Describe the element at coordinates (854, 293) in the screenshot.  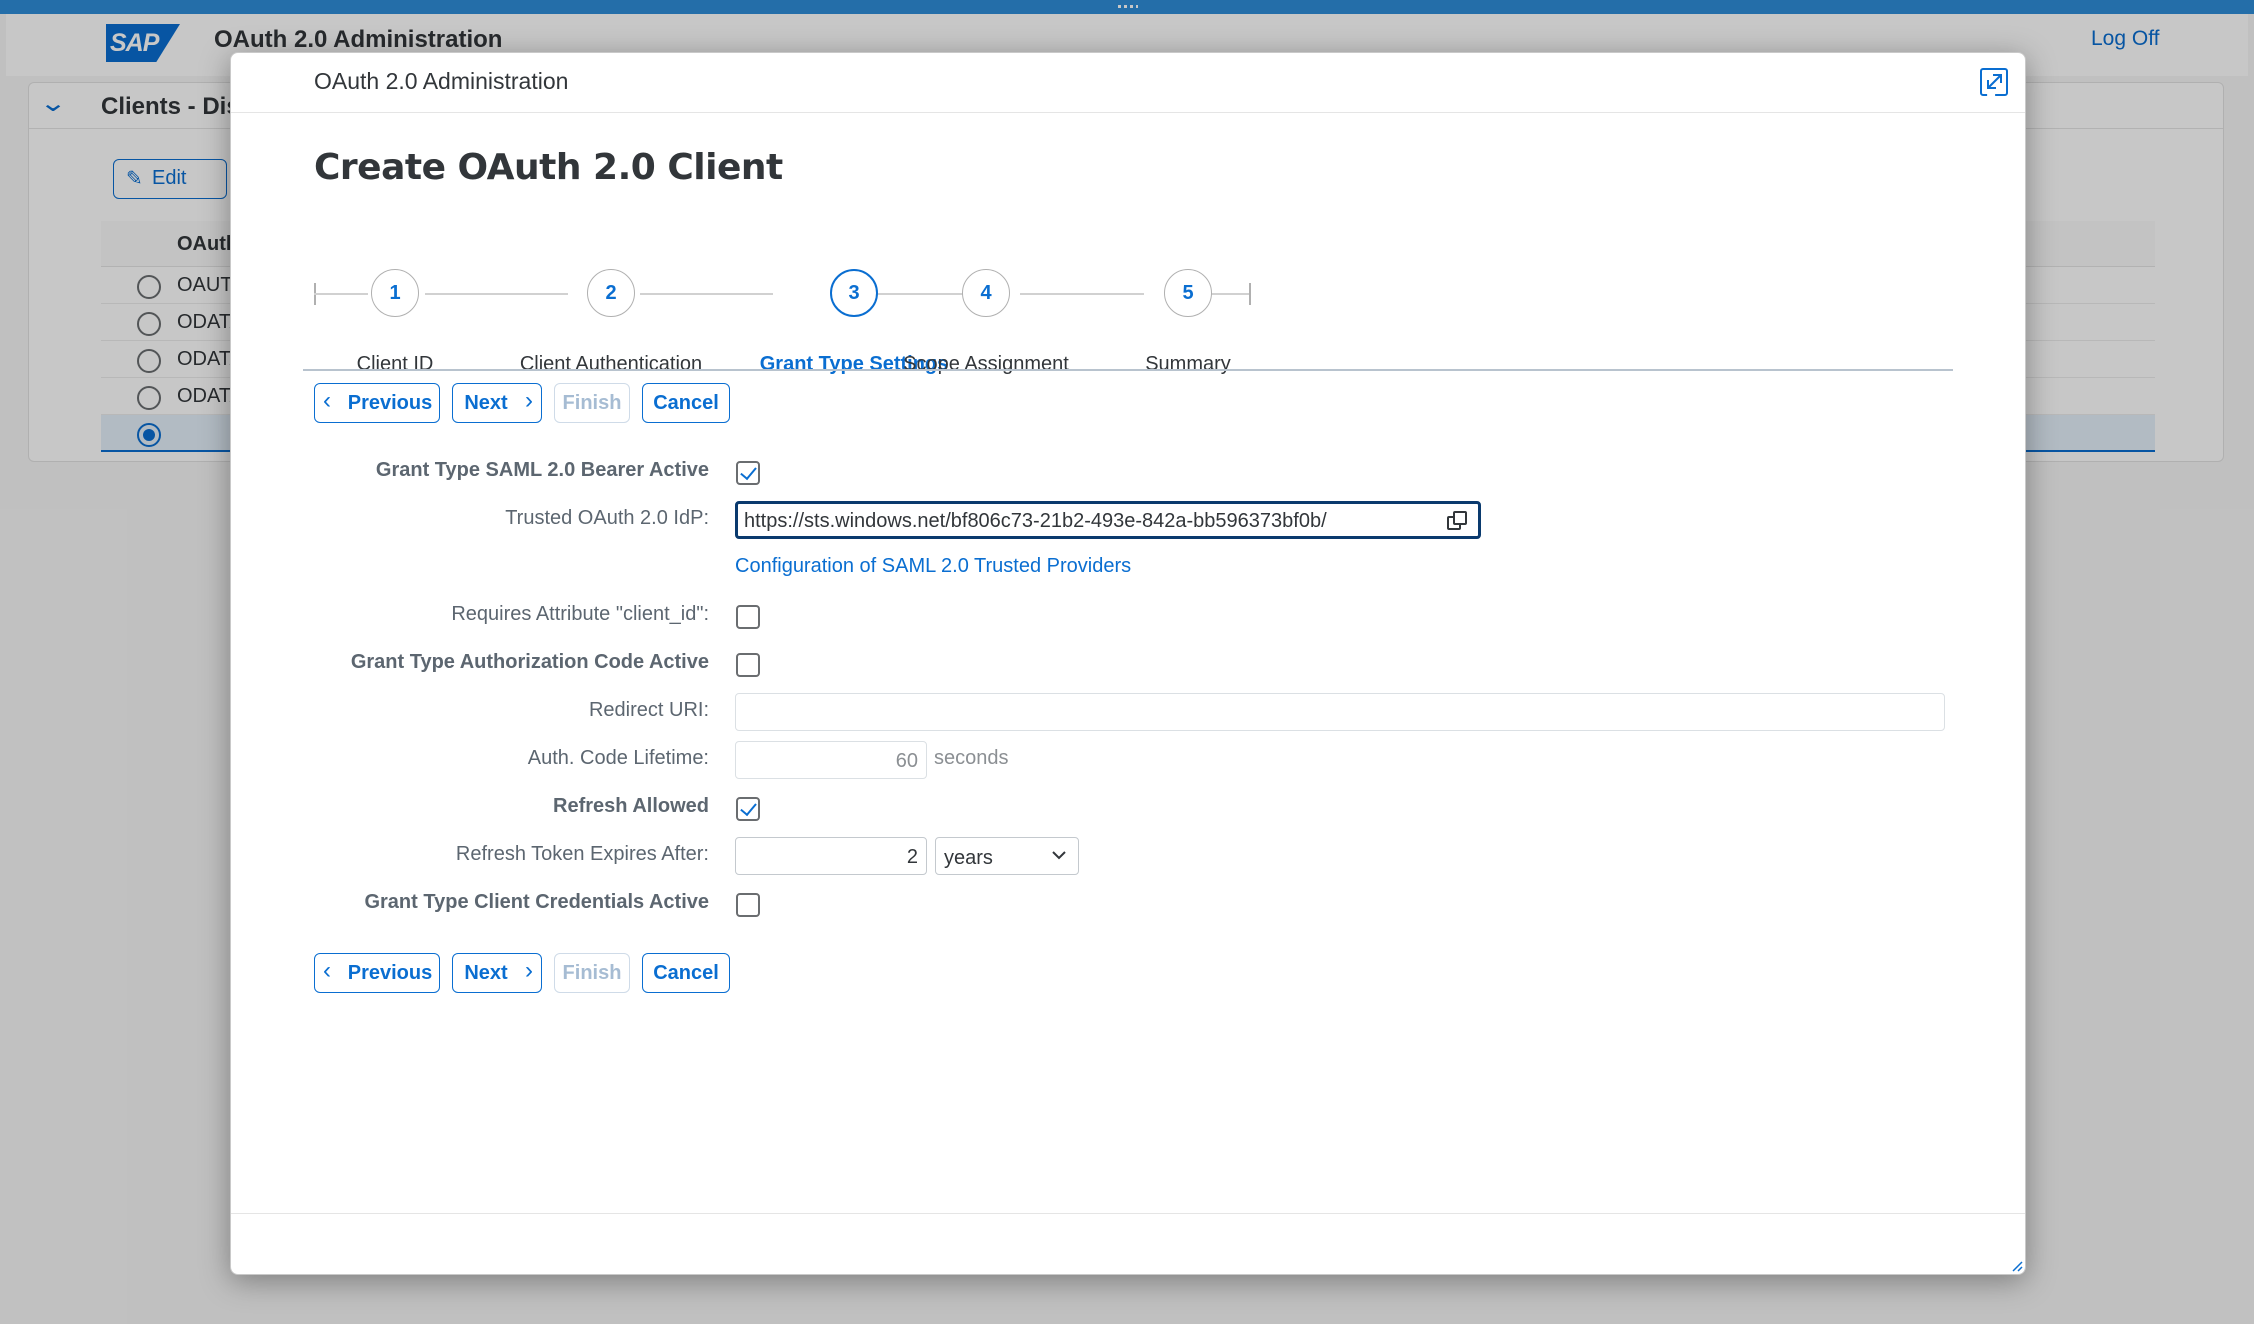
I see `step-3-circle: 3` at that location.